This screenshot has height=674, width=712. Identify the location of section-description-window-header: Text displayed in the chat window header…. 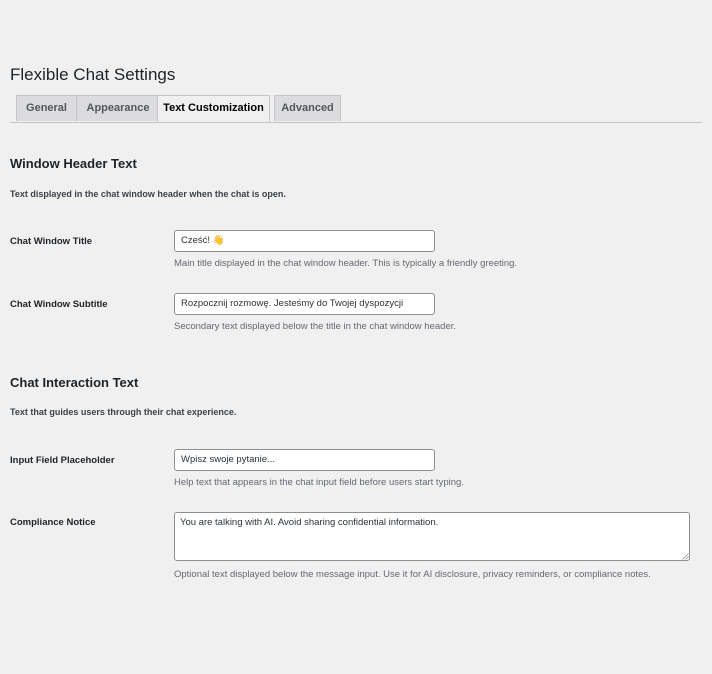
(148, 194).